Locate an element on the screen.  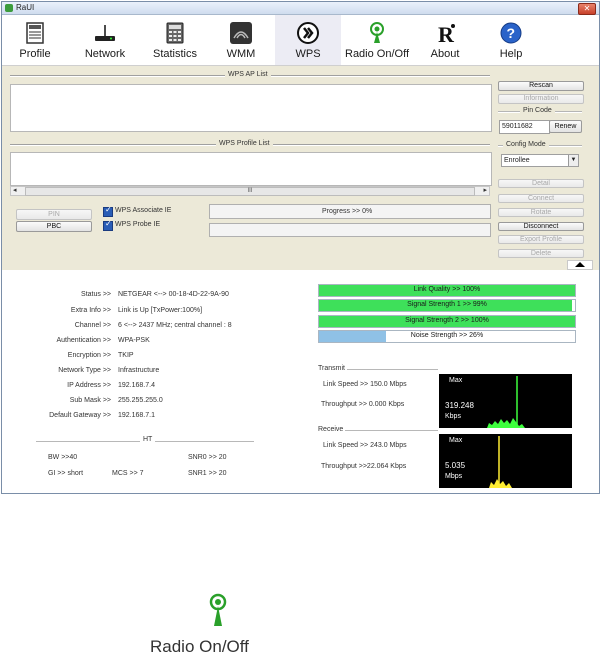
toolbar-wmm-label: WMM is located at coordinates (241, 54).